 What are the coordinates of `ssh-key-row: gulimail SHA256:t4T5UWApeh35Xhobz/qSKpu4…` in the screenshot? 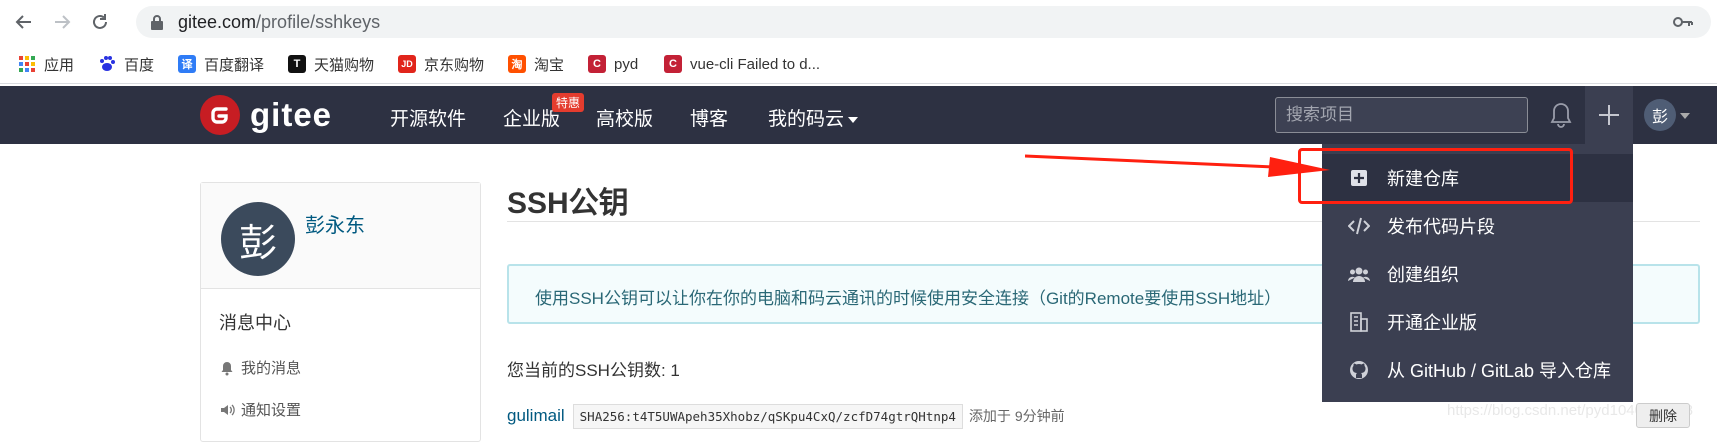 It's located at (786, 416).